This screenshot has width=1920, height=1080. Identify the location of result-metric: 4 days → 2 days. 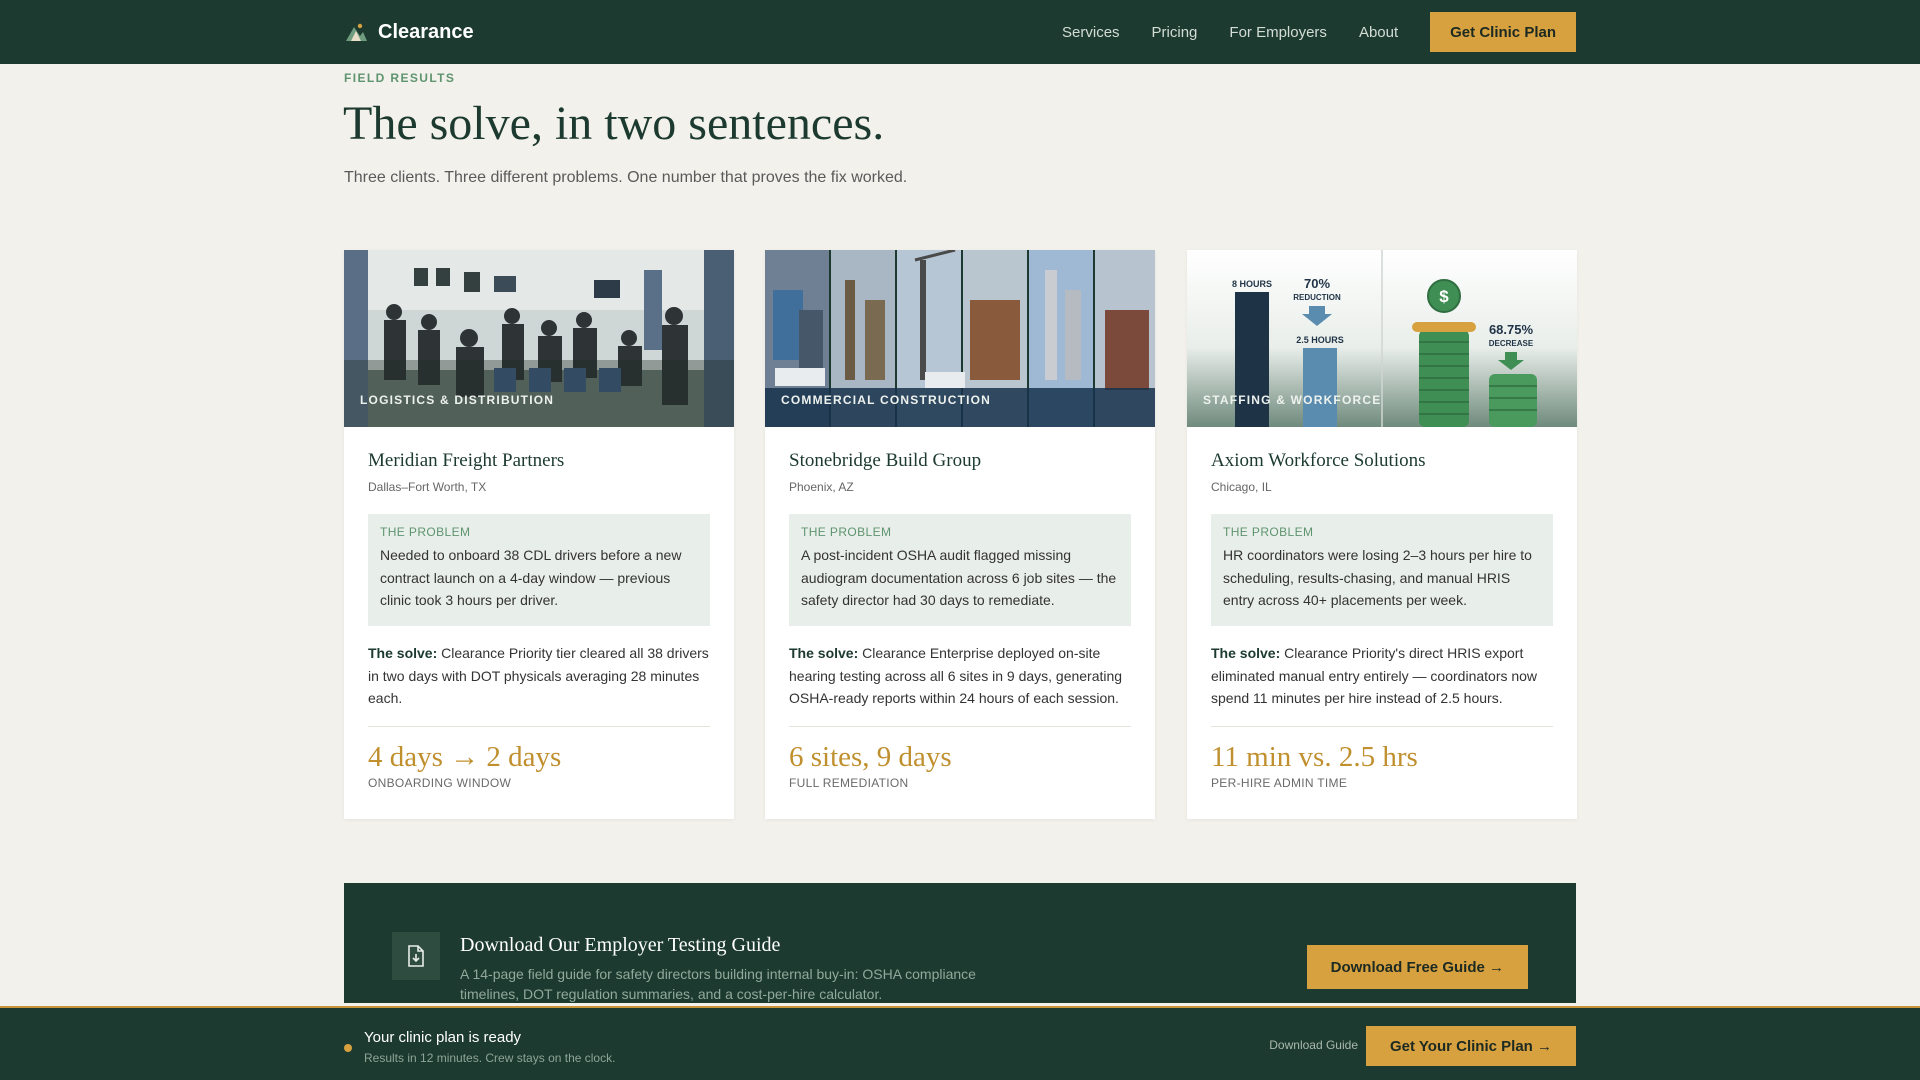
(465, 756).